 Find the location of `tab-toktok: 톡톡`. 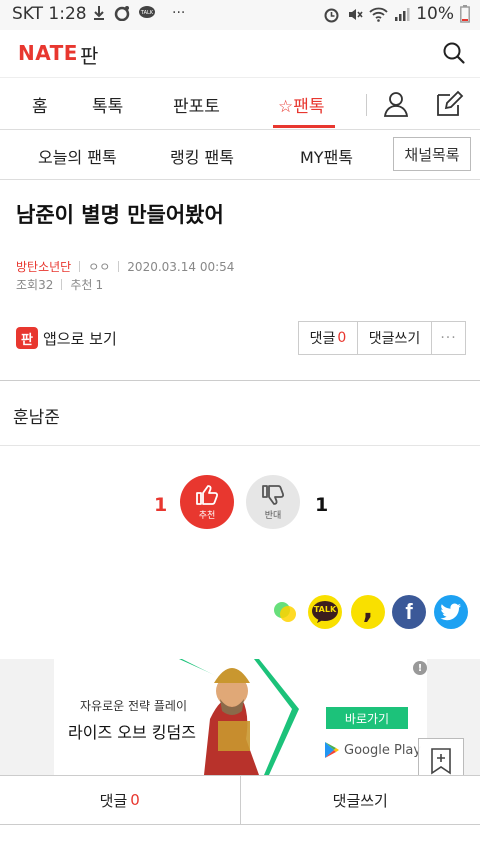

tab-toktok: 톡톡 is located at coordinates (107, 104).